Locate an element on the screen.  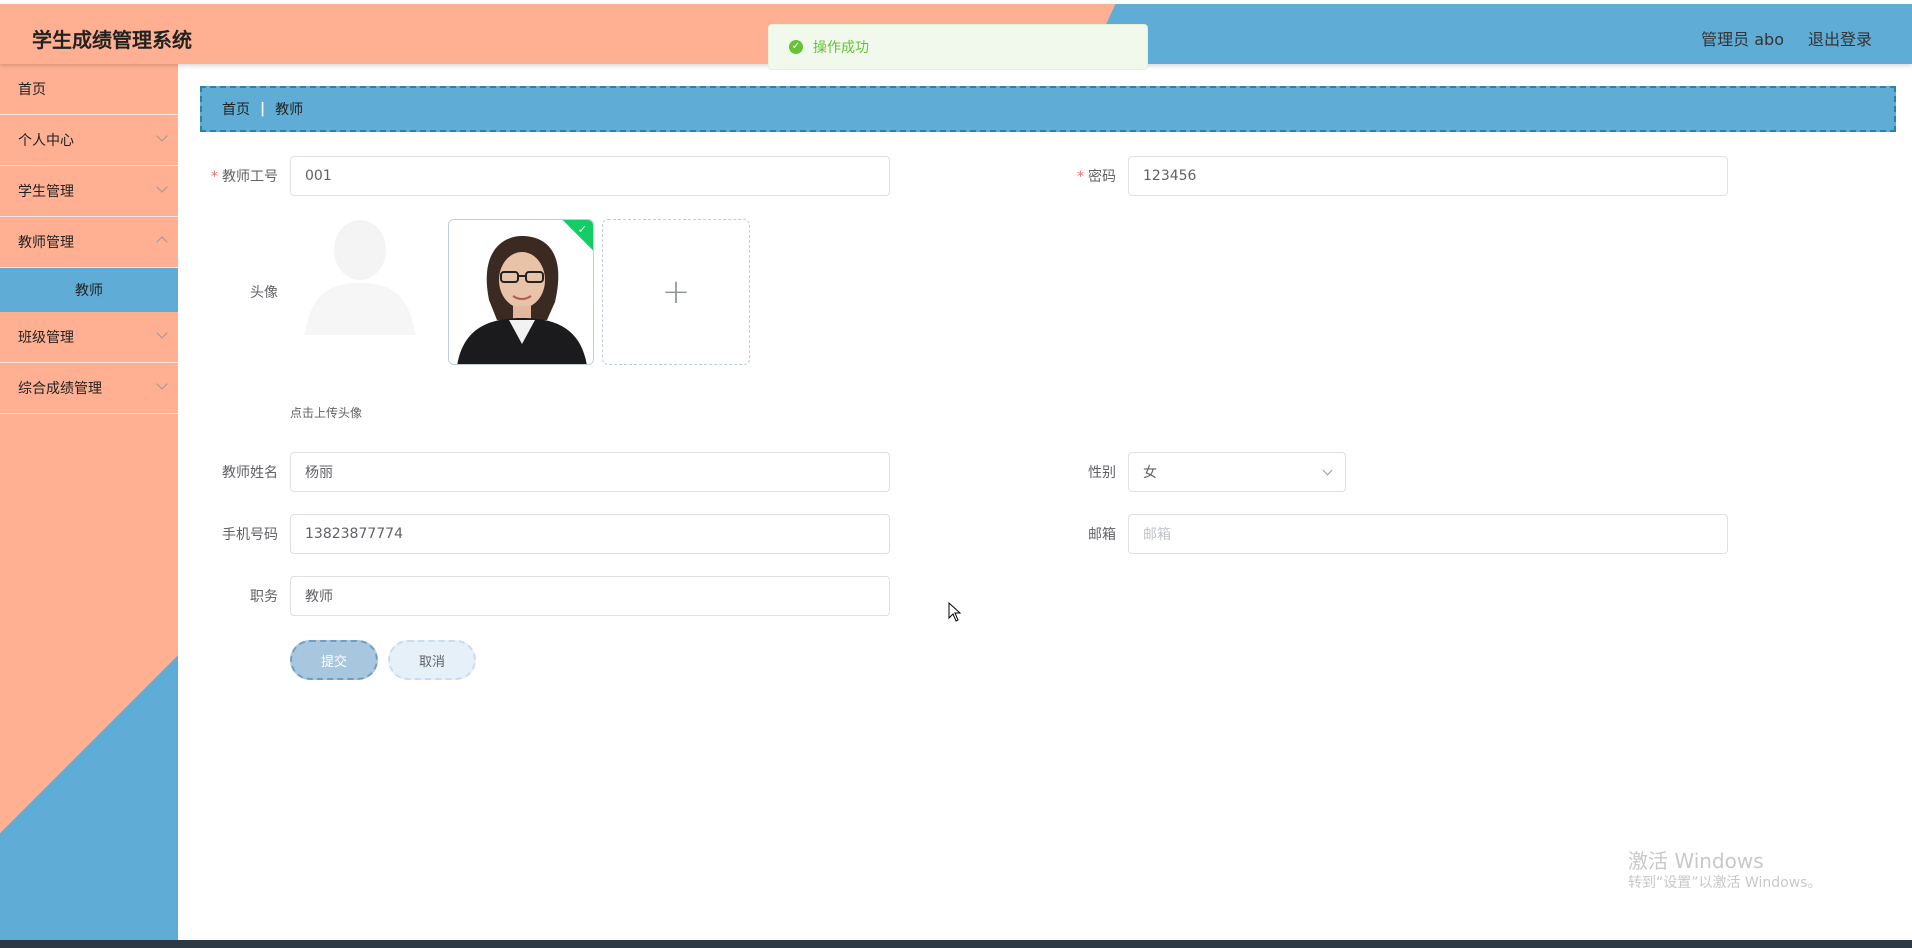
email-input: 邮箱 is located at coordinates (1428, 534).